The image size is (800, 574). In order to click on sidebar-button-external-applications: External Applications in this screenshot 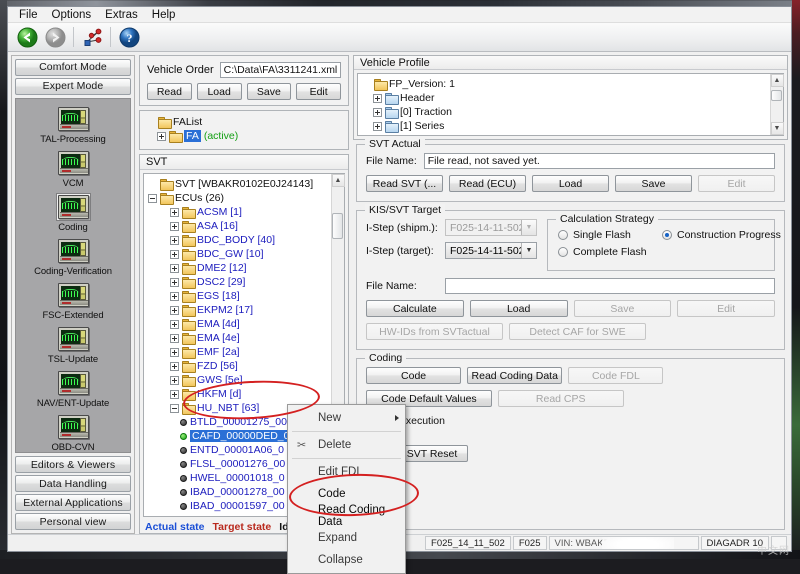, I will do `click(73, 503)`.